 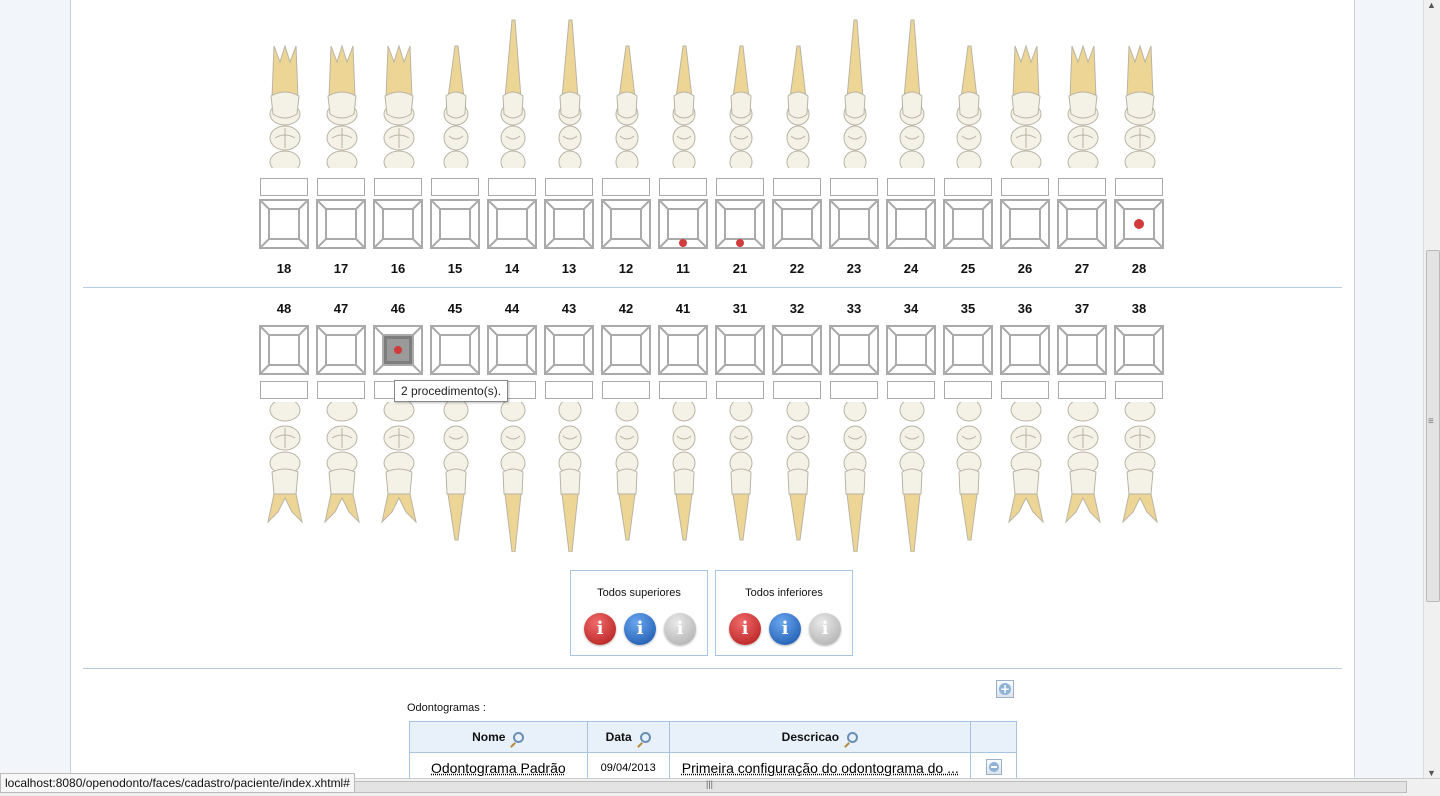 I want to click on tooth-15-image, so click(x=456, y=93).